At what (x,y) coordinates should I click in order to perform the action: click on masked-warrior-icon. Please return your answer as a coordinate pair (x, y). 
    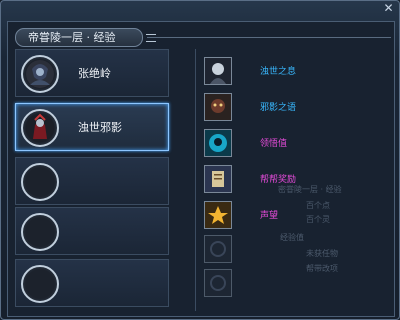
    Looking at the image, I should click on (218, 71).